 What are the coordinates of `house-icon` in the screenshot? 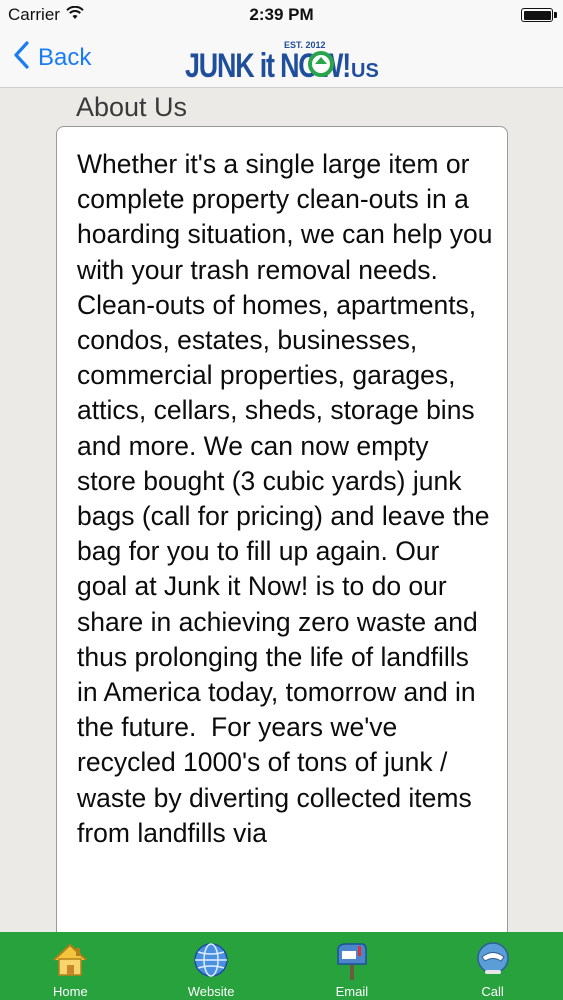 It's located at (70, 960).